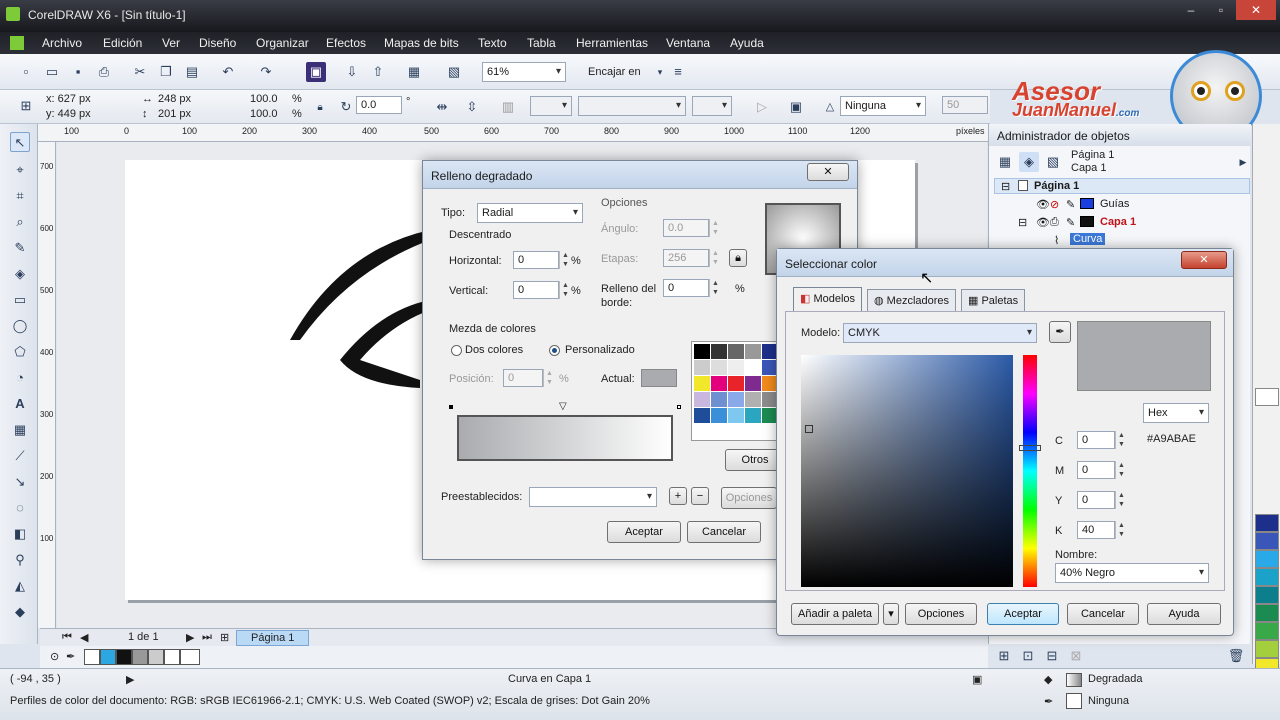 This screenshot has height=720, width=1280. Describe the element at coordinates (941, 614) in the screenshot. I see `options-button: Opciones` at that location.